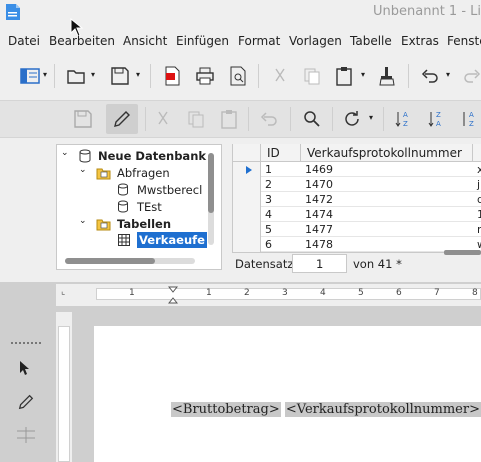  Describe the element at coordinates (103, 174) in the screenshot. I see `queries-folder-icon` at that location.